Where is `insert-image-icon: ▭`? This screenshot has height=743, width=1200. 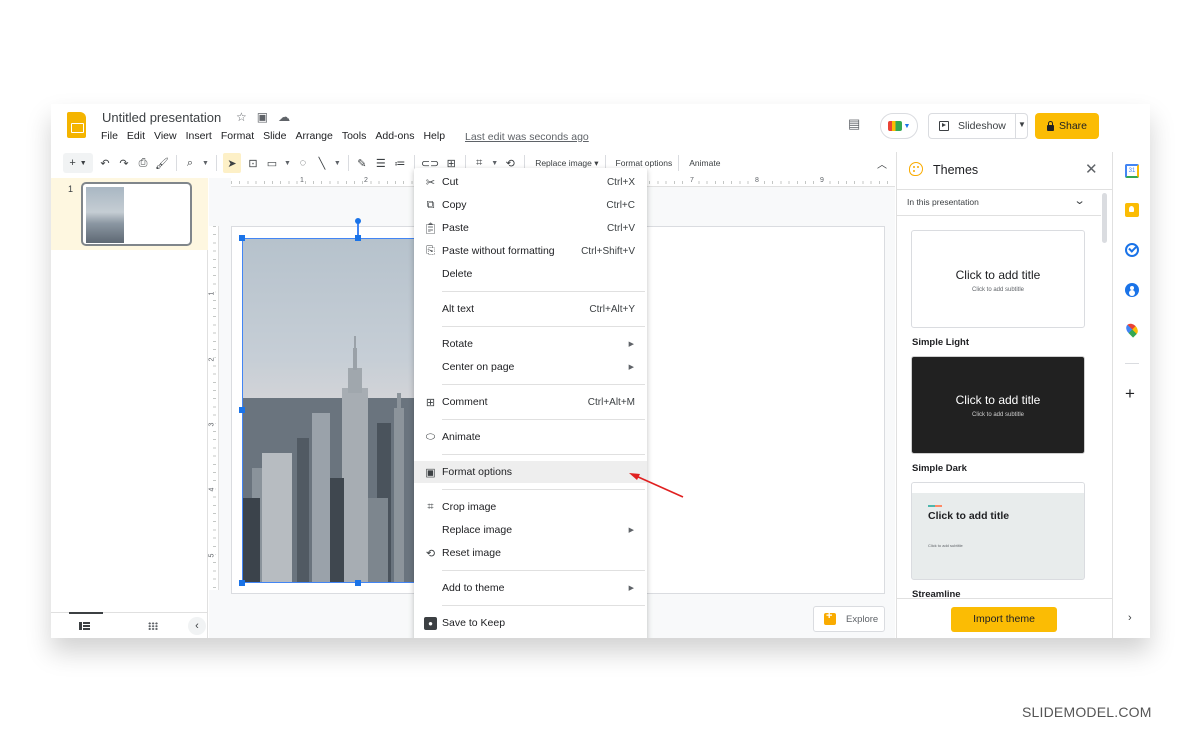
insert-image-icon: ▭ is located at coordinates (272, 163).